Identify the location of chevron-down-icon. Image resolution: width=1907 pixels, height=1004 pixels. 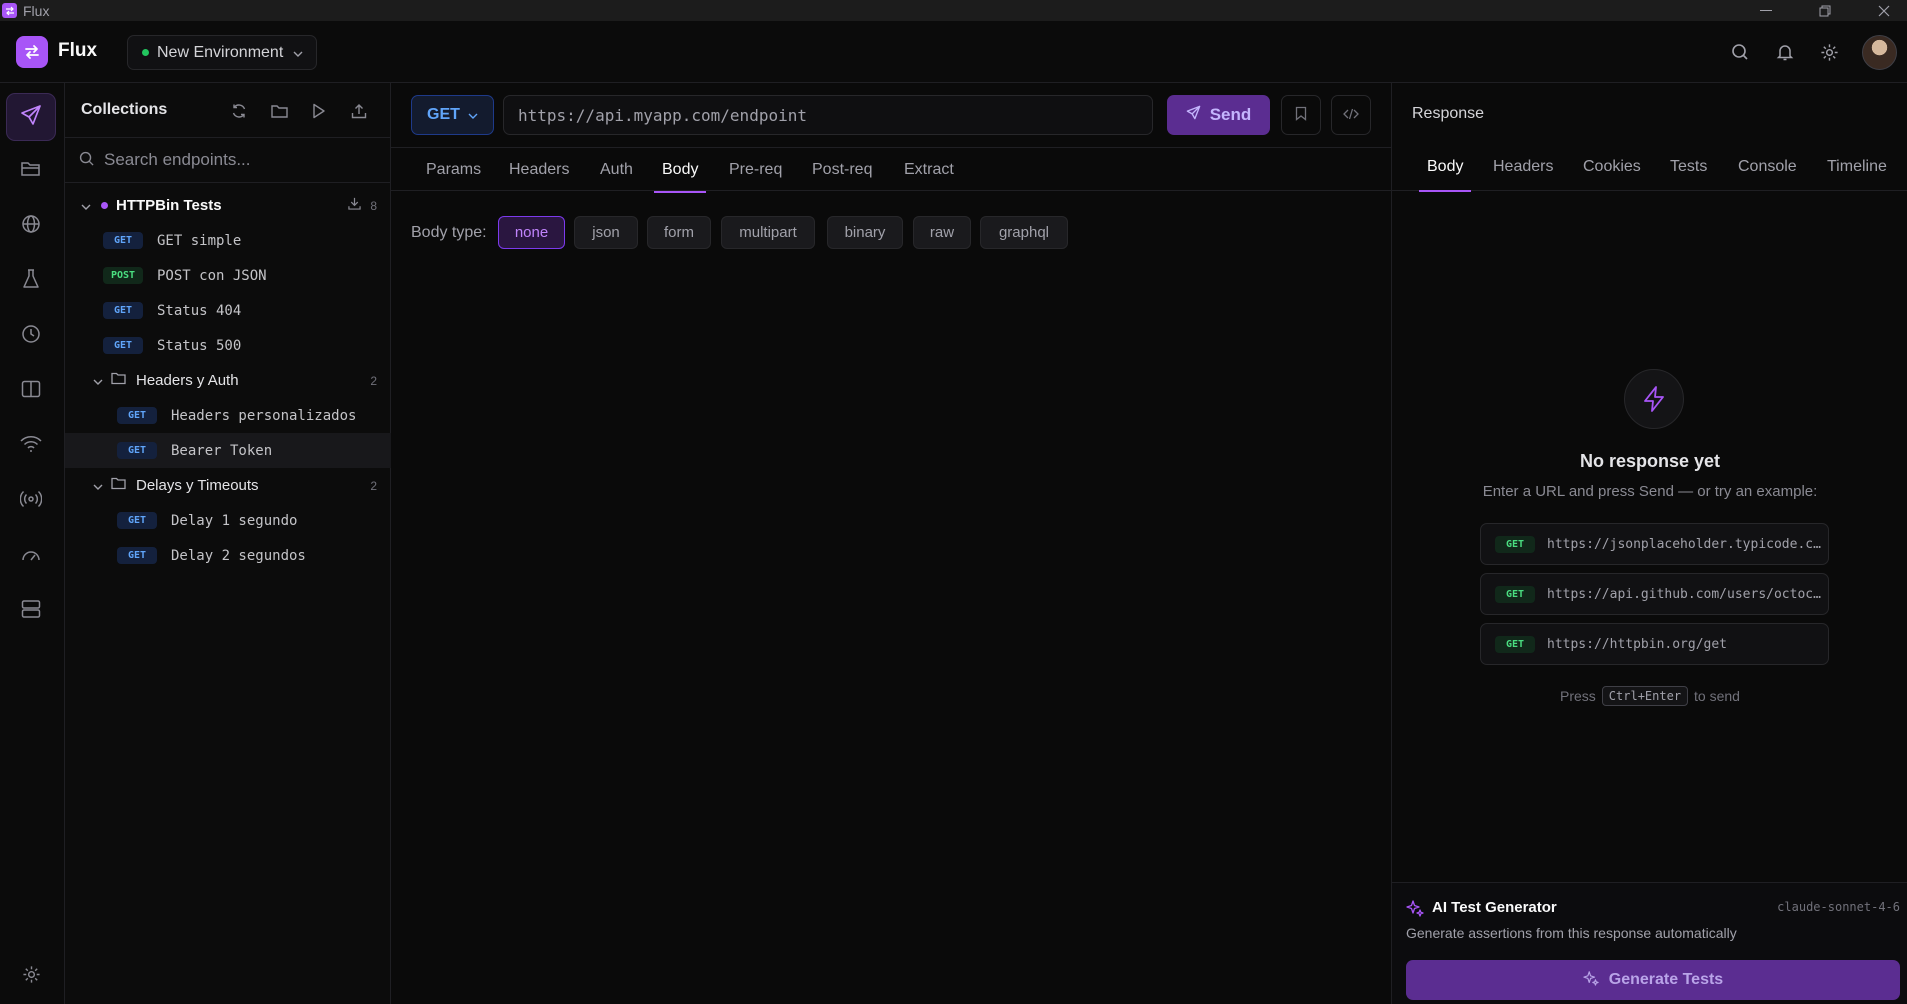
(473, 115).